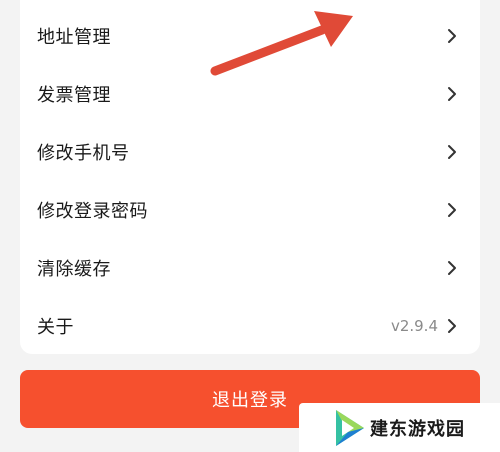 Image resolution: width=500 pixels, height=452 pixels. I want to click on settings-item-label: 发票管理, so click(74, 95).